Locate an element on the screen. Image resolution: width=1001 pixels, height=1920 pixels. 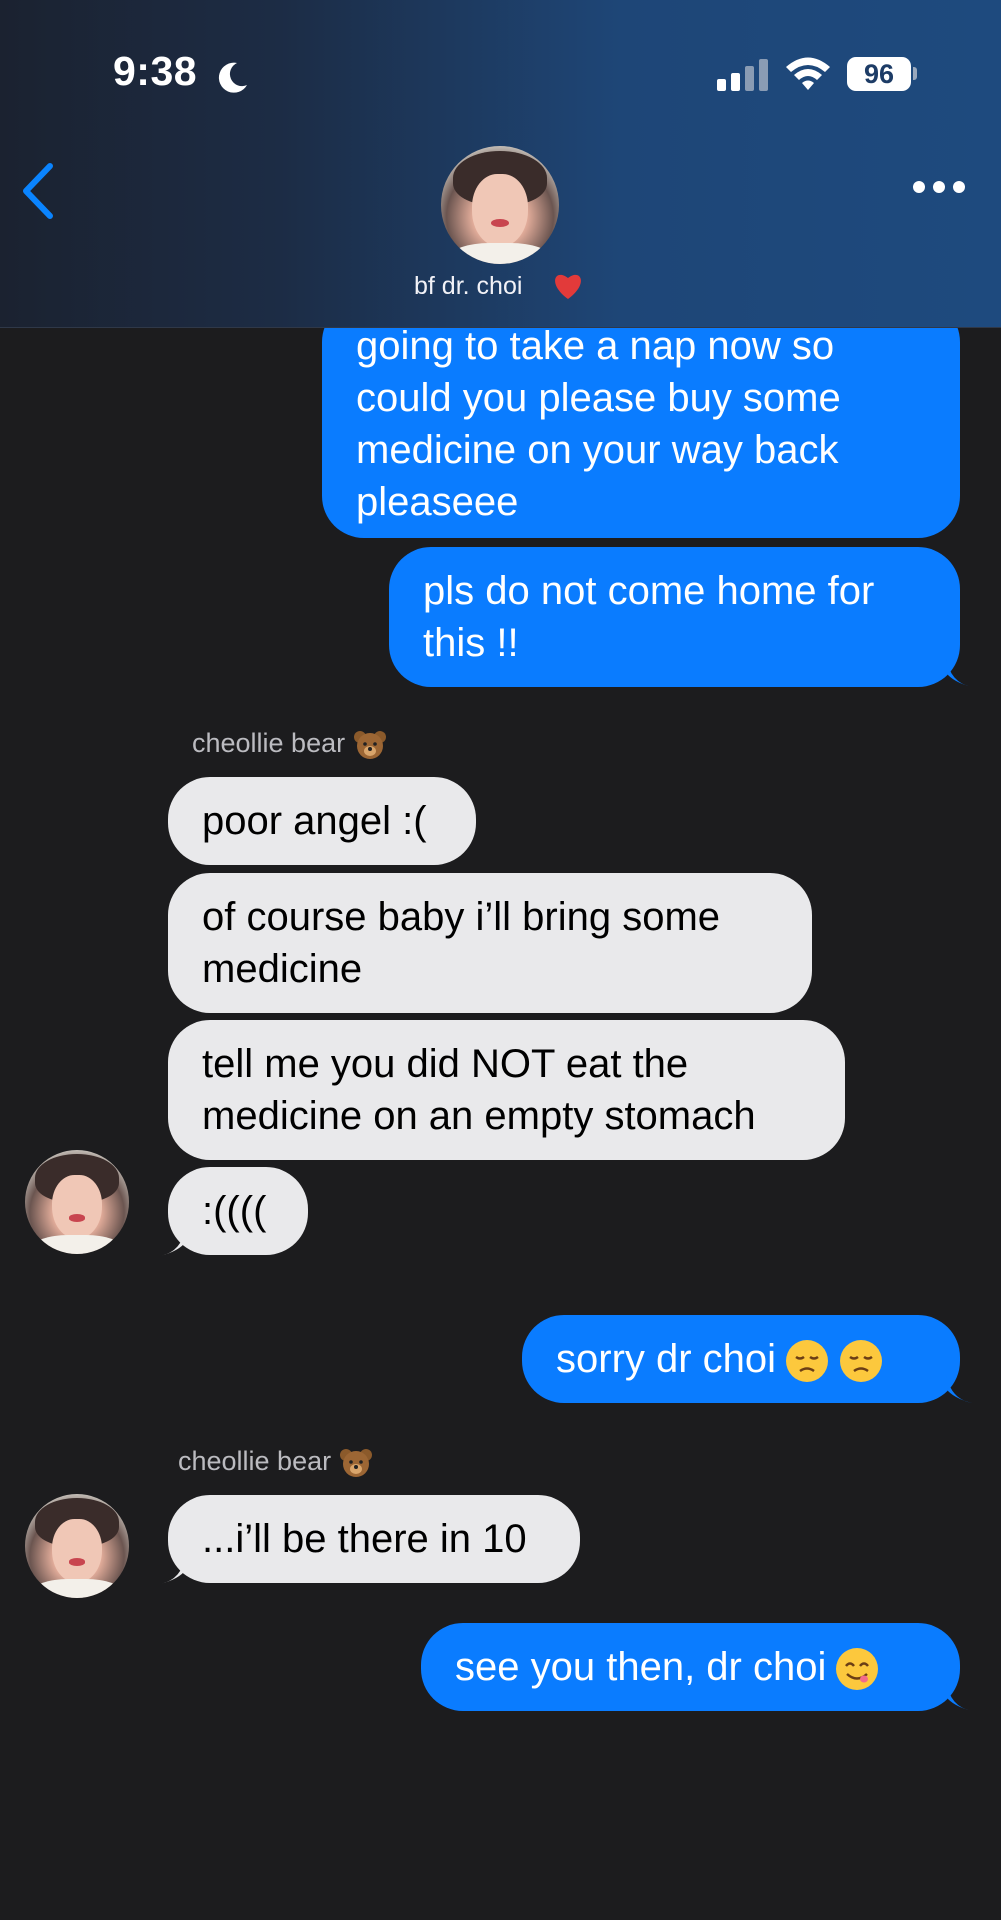
incoming-message: poor angel :( is located at coordinates (322, 821).